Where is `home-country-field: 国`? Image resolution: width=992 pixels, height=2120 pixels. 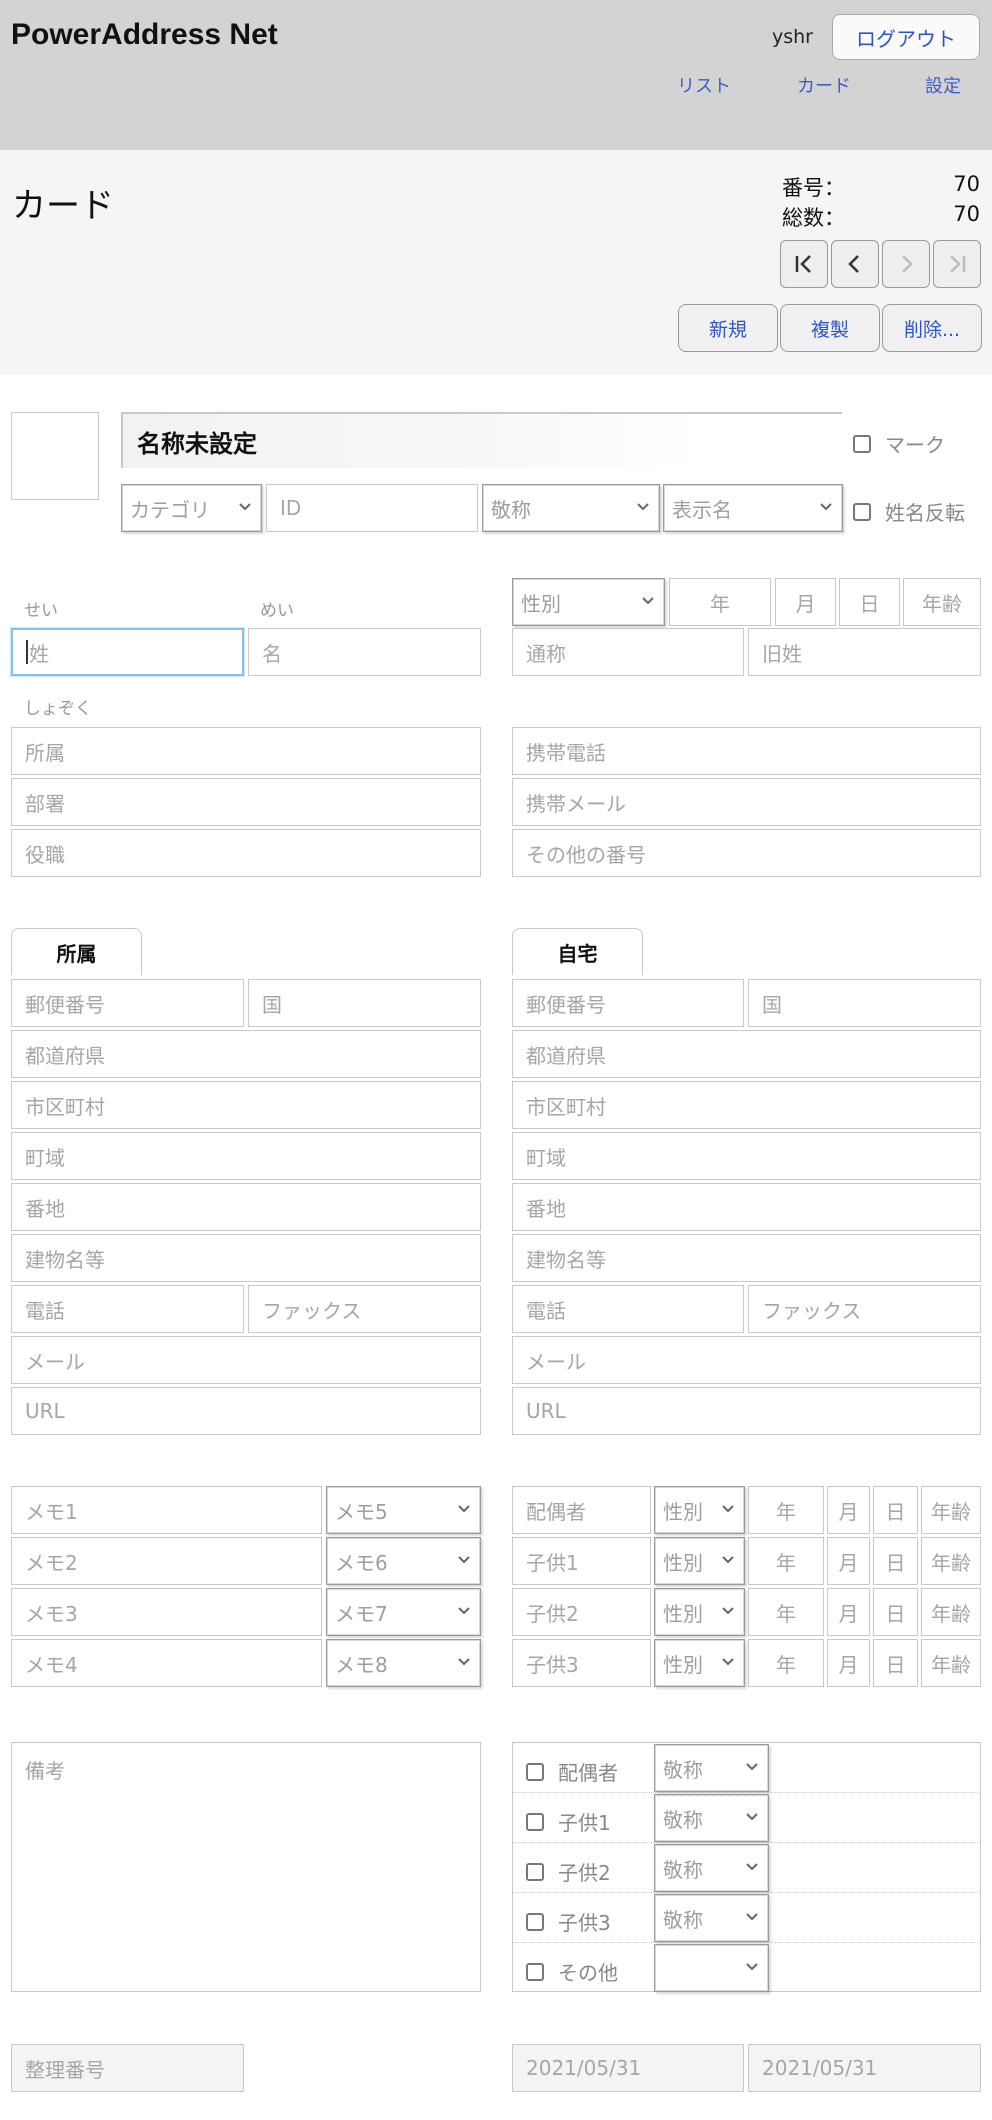 home-country-field: 国 is located at coordinates (864, 1003).